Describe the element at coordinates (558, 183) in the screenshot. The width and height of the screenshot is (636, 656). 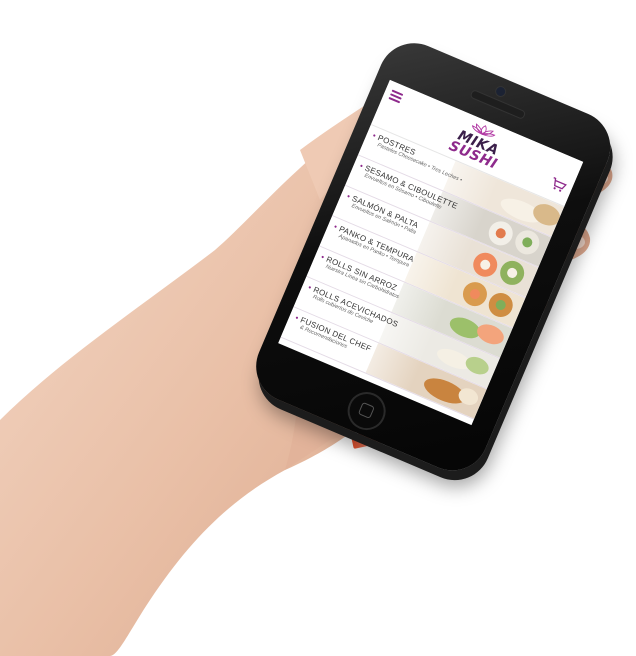
I see `cart-icon` at that location.